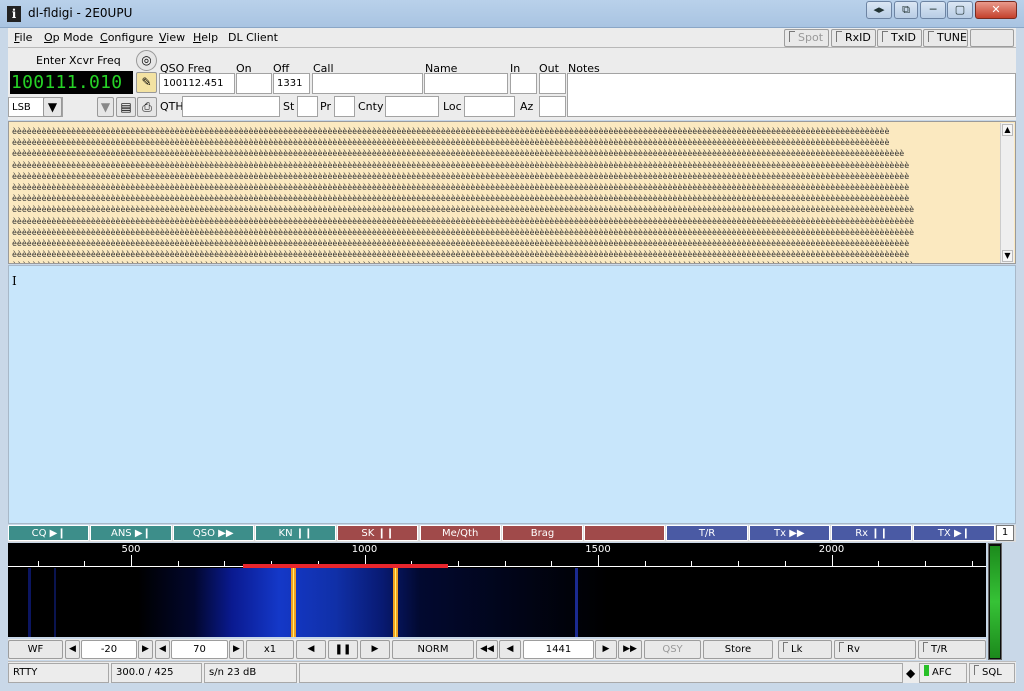  What do you see at coordinates (162, 649) in the screenshot?
I see `range-down-arrow: ◀` at bounding box center [162, 649].